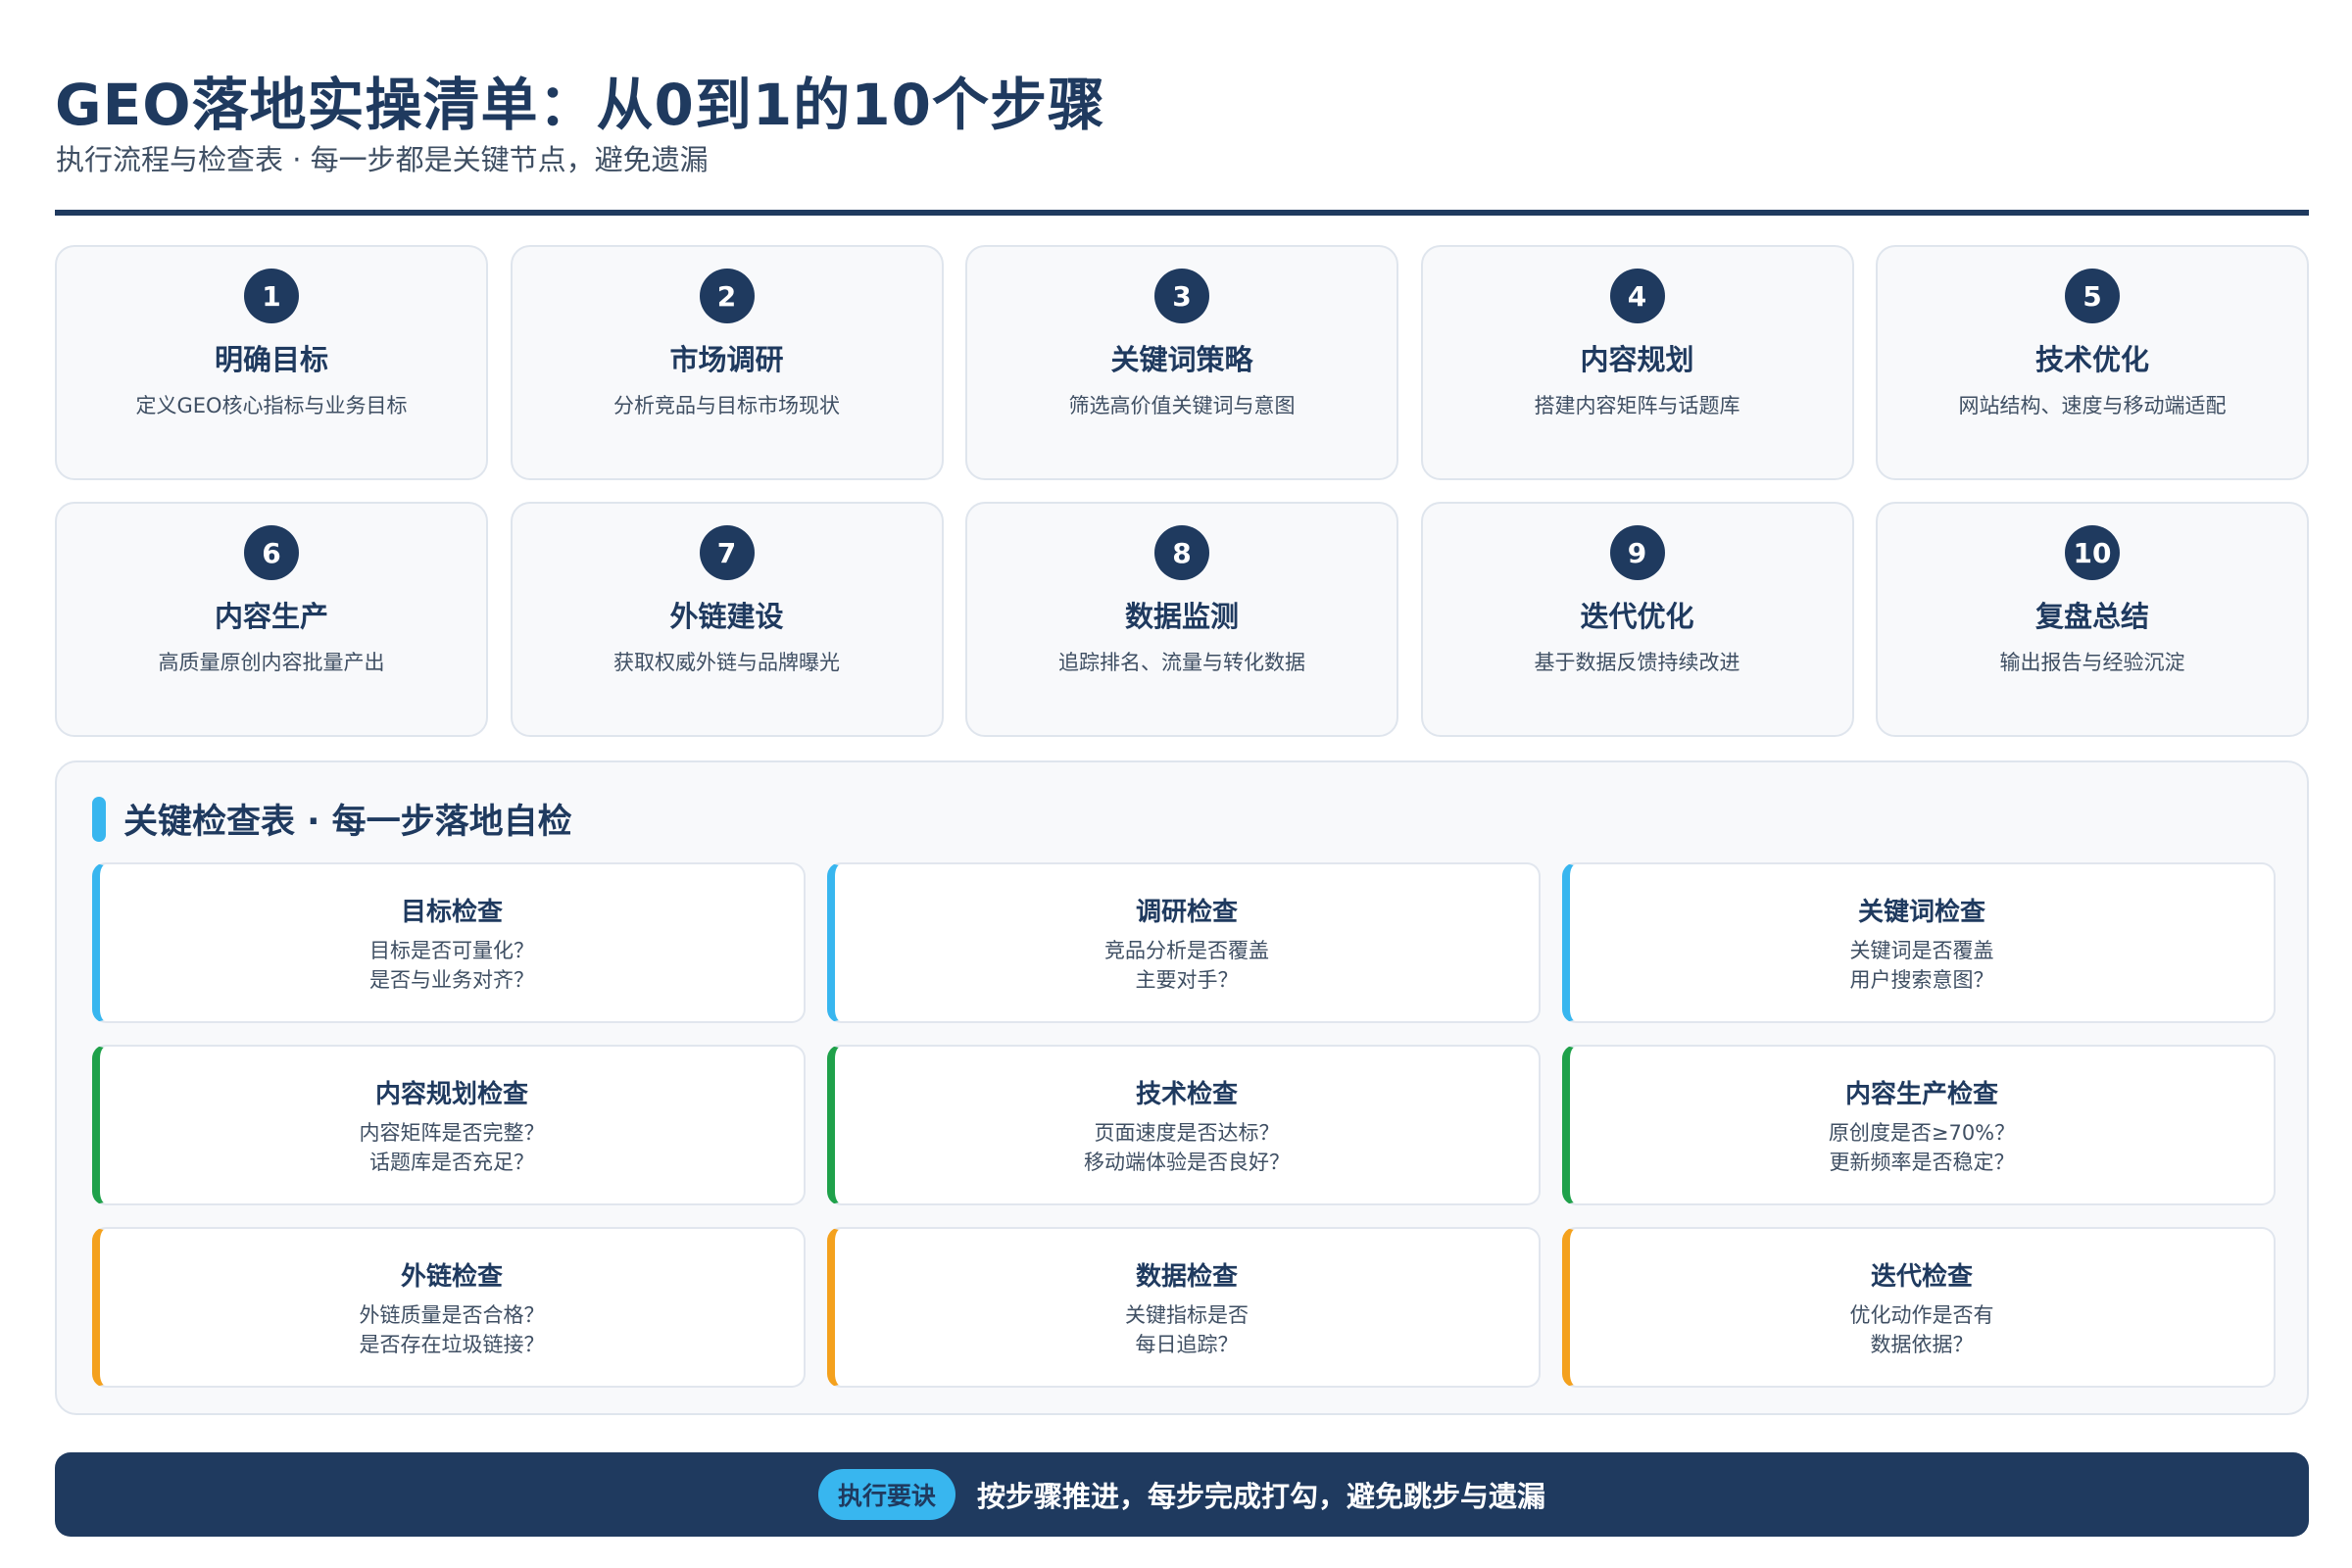 Image resolution: width=2352 pixels, height=1568 pixels. I want to click on banner-text: 按步骤推进，每步完成打勾，避免跳步与遗漏, so click(1261, 1496).